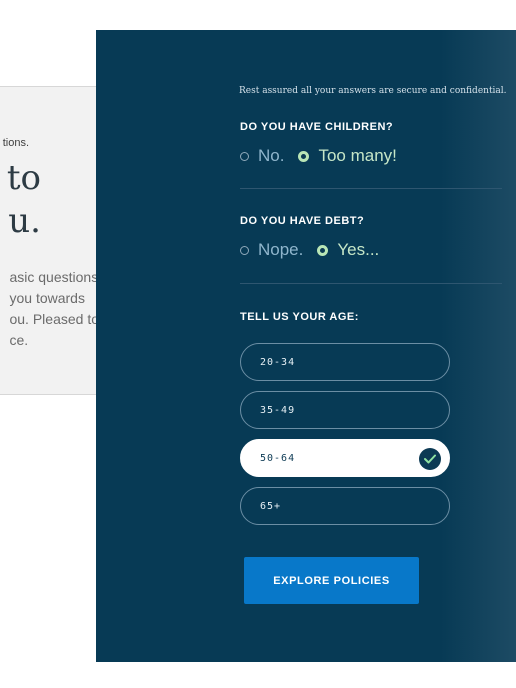 This screenshot has width=516, height=688. What do you see at coordinates (430, 459) in the screenshot?
I see `check-icon` at bounding box center [430, 459].